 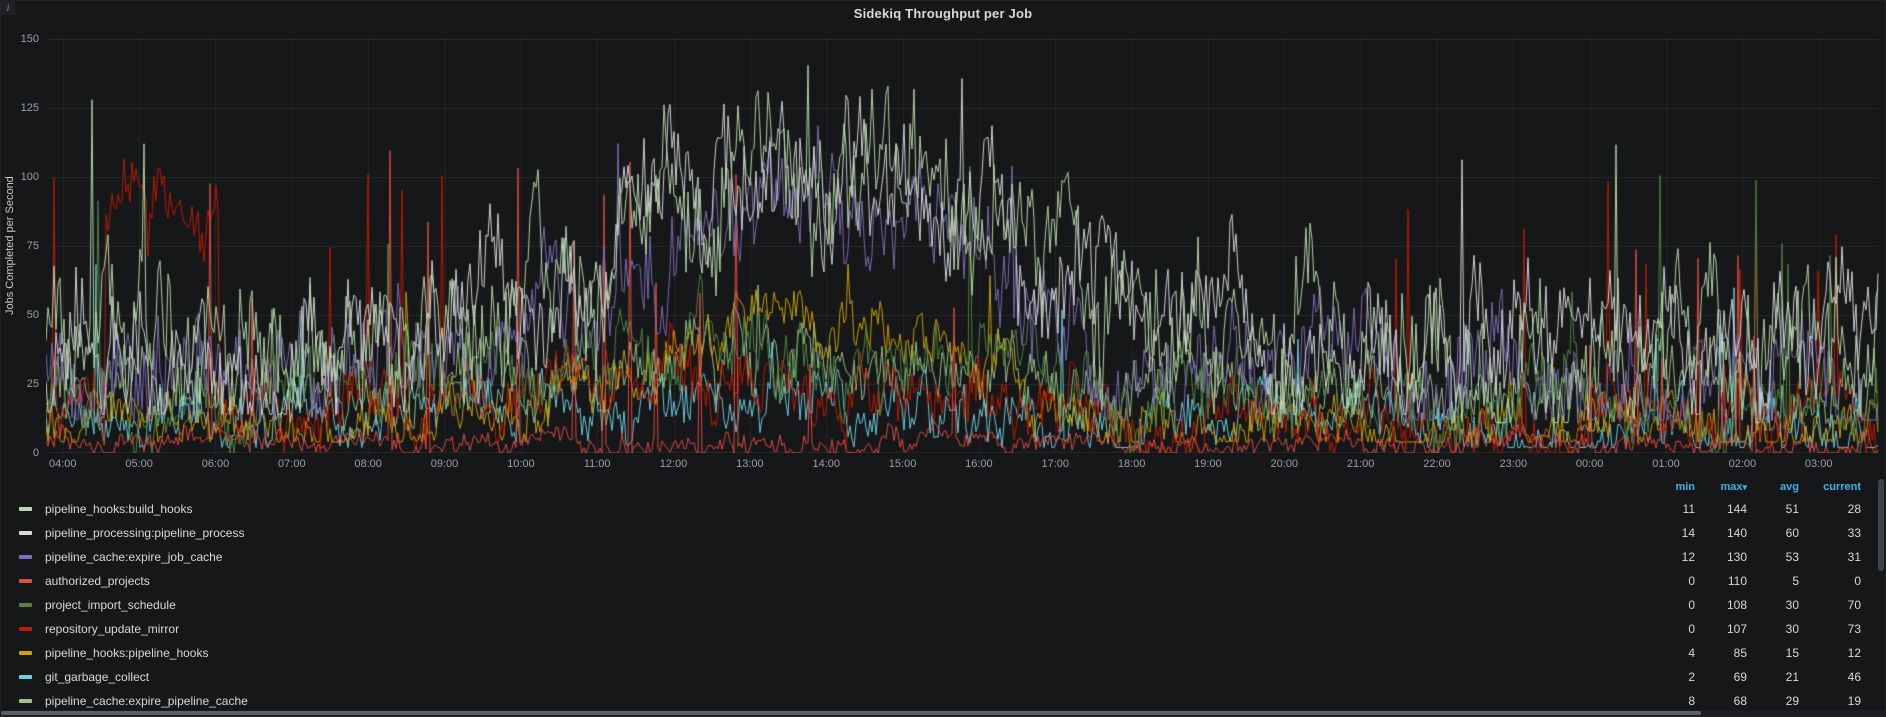 What do you see at coordinates (826, 464) in the screenshot?
I see `x-tick-label: 14:00` at bounding box center [826, 464].